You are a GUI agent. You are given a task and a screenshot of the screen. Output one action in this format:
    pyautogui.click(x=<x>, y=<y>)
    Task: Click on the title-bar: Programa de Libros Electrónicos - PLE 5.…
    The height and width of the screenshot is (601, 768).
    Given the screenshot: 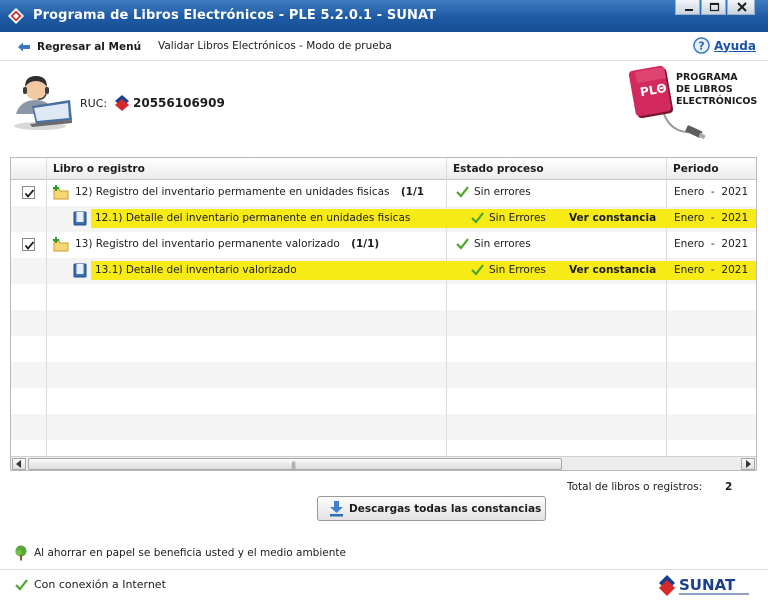 What is the action you would take?
    pyautogui.click(x=384, y=16)
    